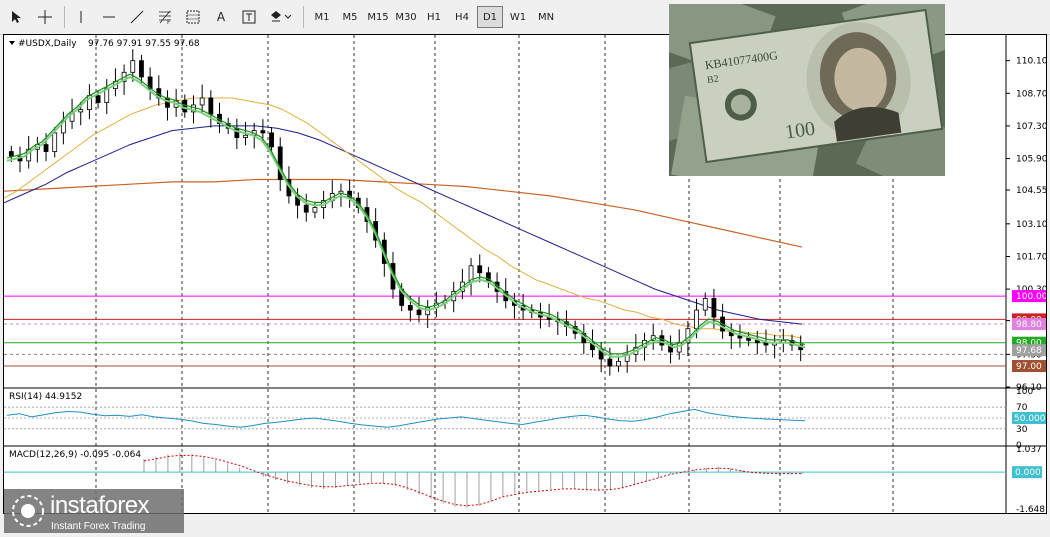 This screenshot has width=1050, height=537. Describe the element at coordinates (12, 43) in the screenshot. I see `panel-collapse-icon` at that location.